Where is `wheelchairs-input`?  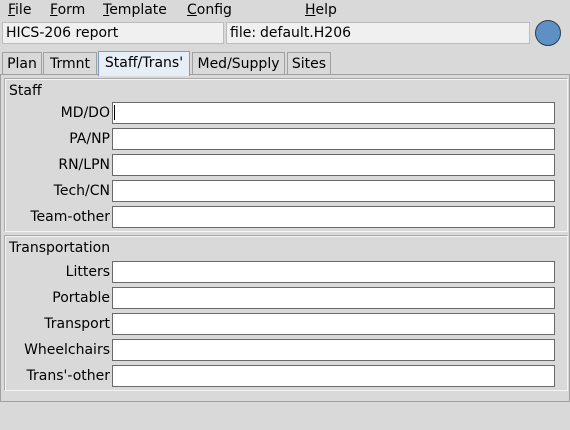
wheelchairs-input is located at coordinates (333, 350).